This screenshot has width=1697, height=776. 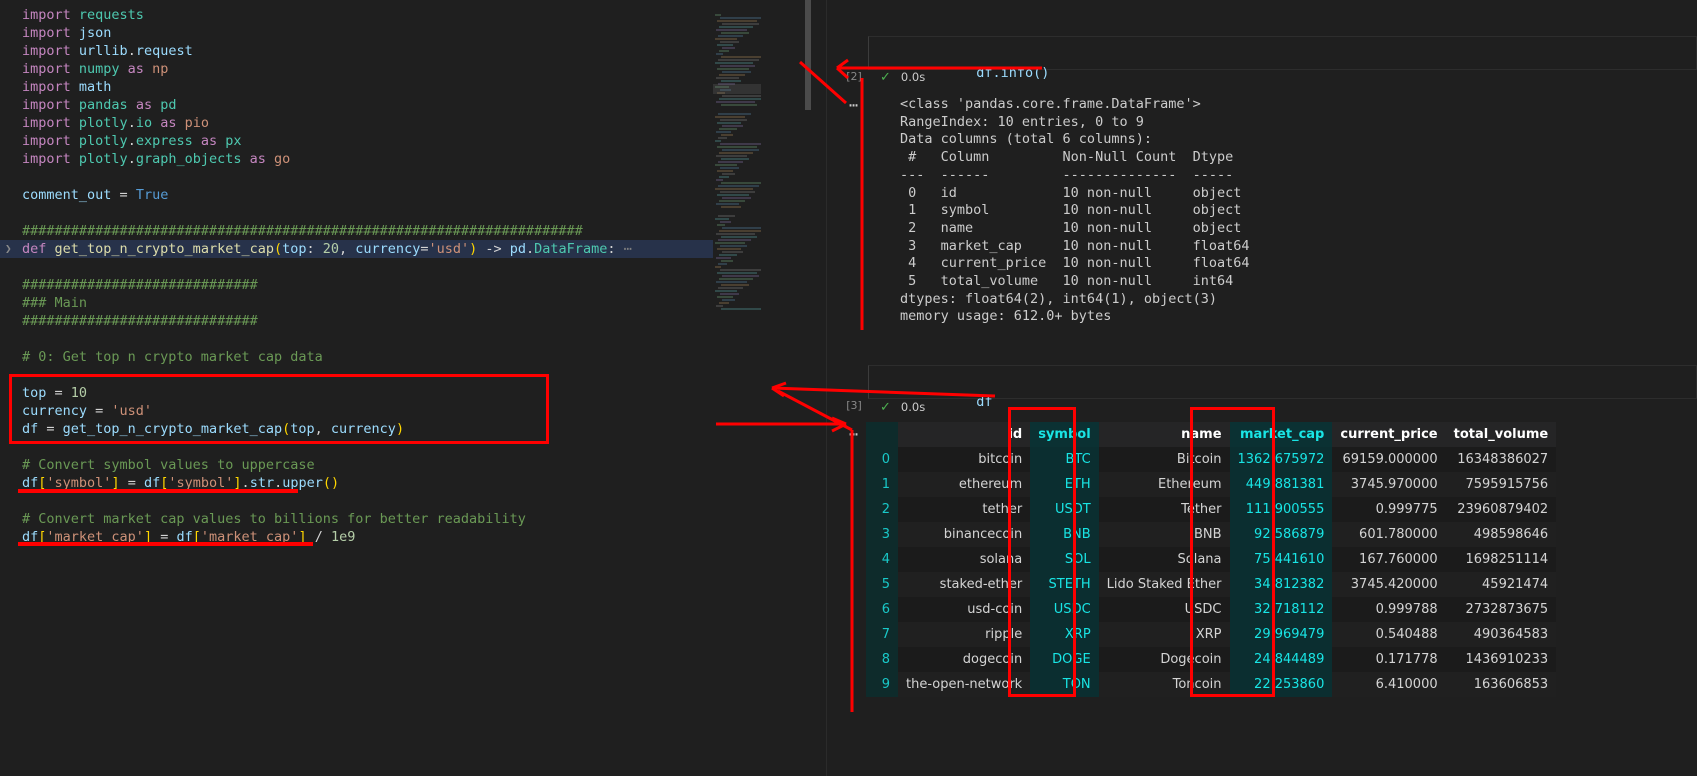 What do you see at coordinates (808, 55) in the screenshot?
I see `editor-scrollbar-thumb` at bounding box center [808, 55].